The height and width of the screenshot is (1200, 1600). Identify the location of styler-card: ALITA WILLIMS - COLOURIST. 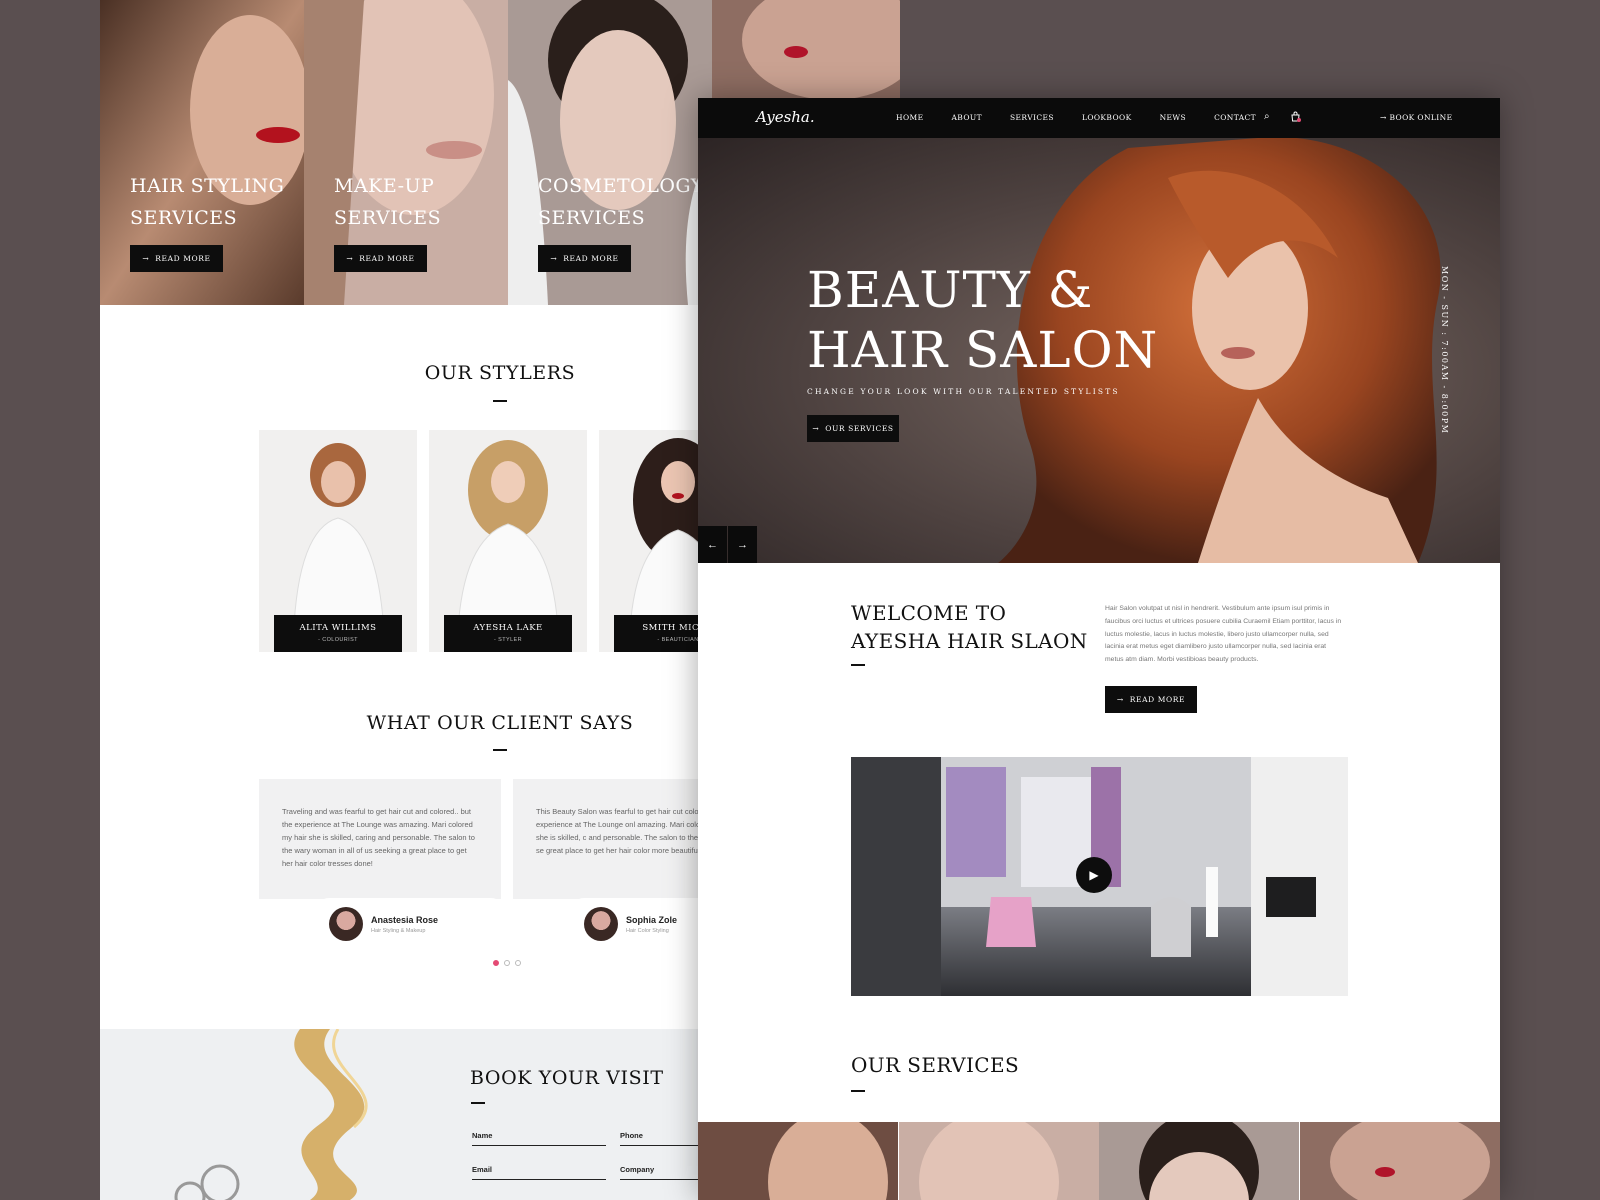
(338, 541).